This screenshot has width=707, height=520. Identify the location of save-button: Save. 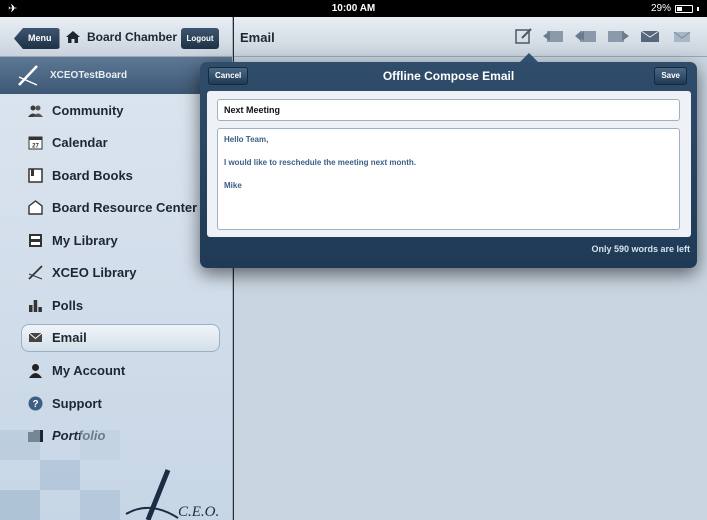
(670, 76).